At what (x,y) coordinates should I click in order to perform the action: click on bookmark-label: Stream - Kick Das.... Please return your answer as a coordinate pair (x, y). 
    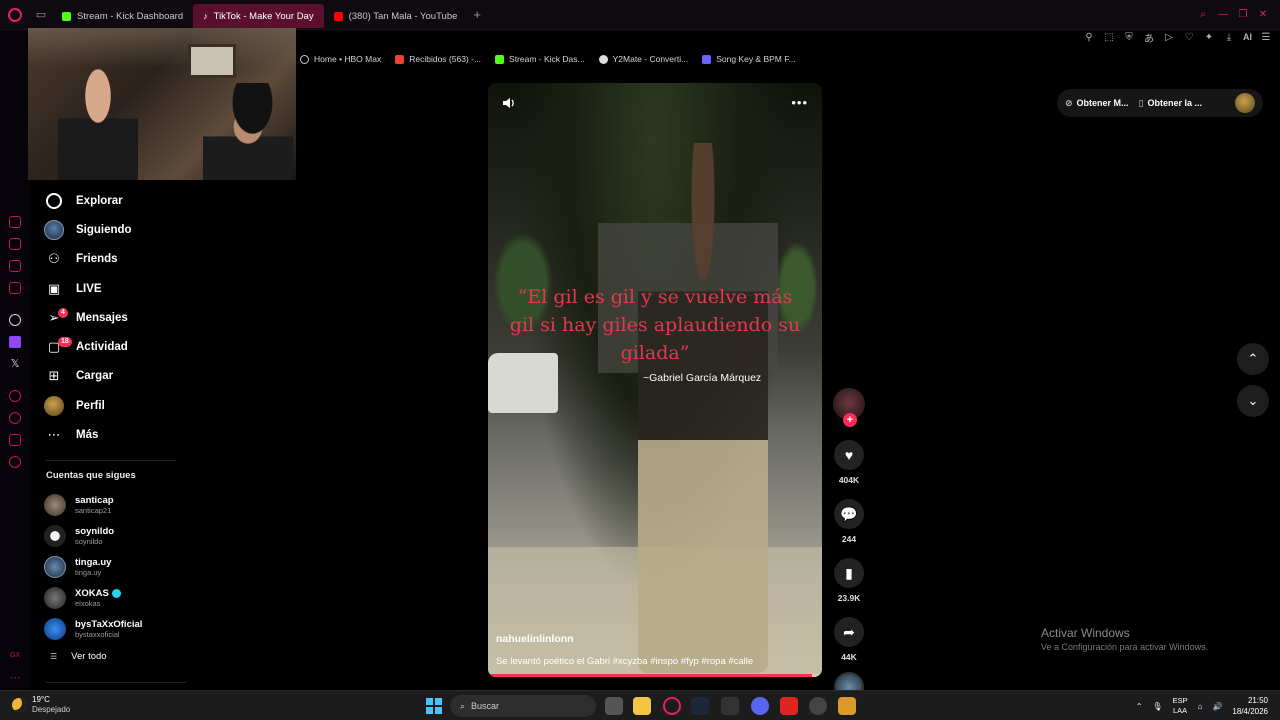
    Looking at the image, I should click on (547, 59).